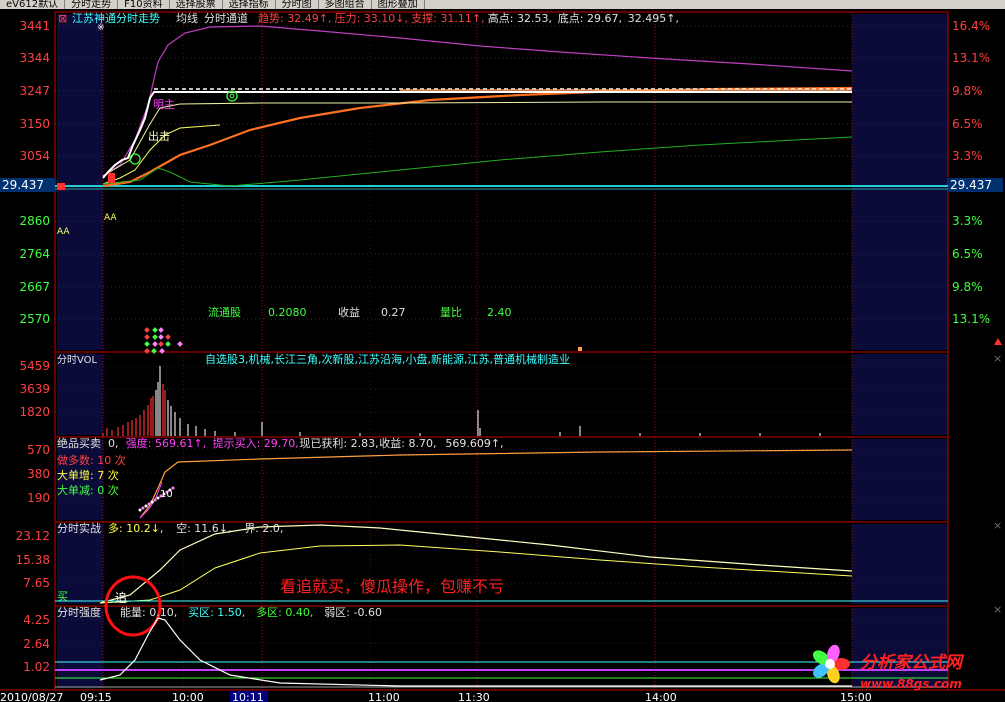  I want to click on ss-tick: 7.65, so click(36, 583).